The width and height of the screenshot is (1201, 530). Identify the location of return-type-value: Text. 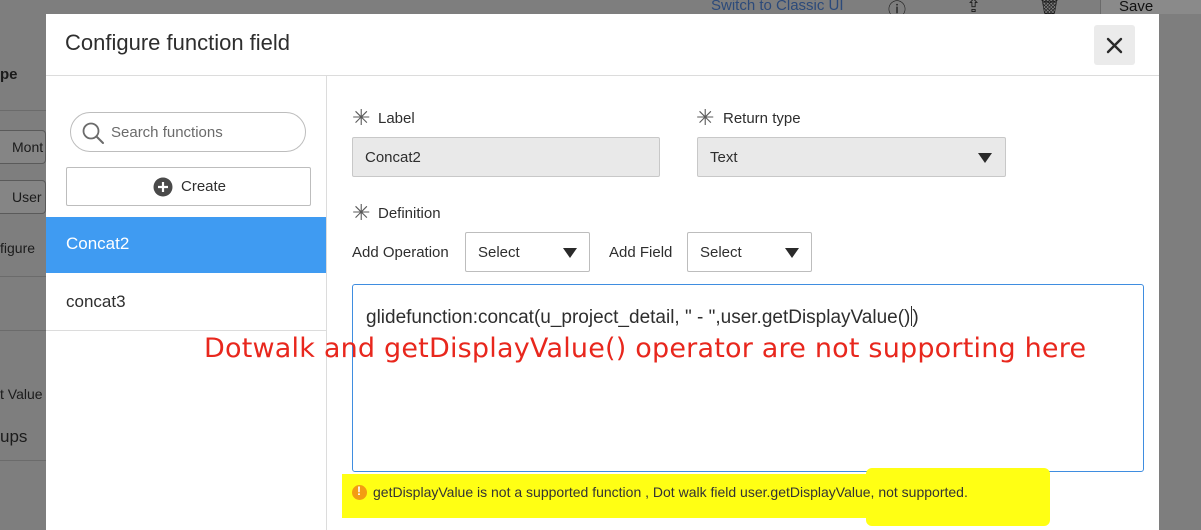
(724, 157).